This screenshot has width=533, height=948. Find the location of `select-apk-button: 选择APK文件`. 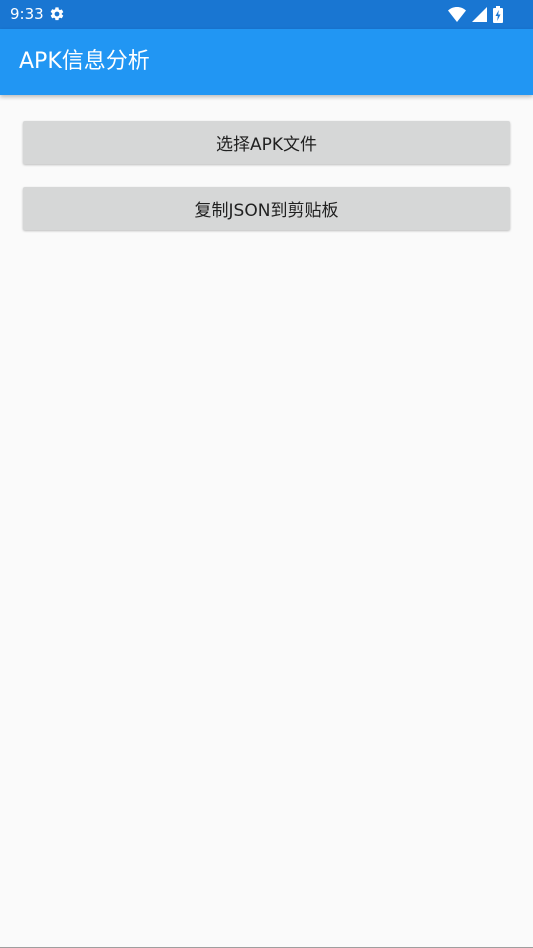

select-apk-button: 选择APK文件 is located at coordinates (266, 142).